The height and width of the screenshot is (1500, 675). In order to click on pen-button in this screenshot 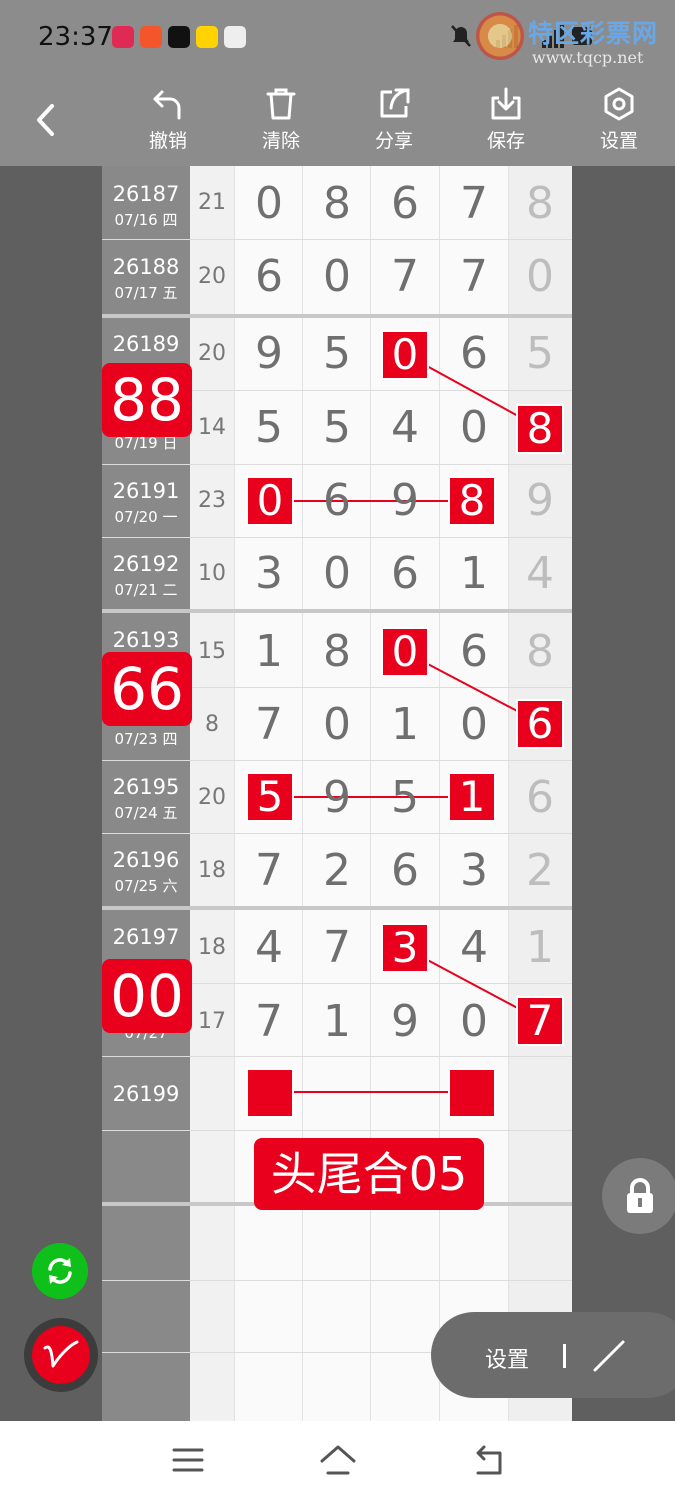, I will do `click(61, 1355)`.